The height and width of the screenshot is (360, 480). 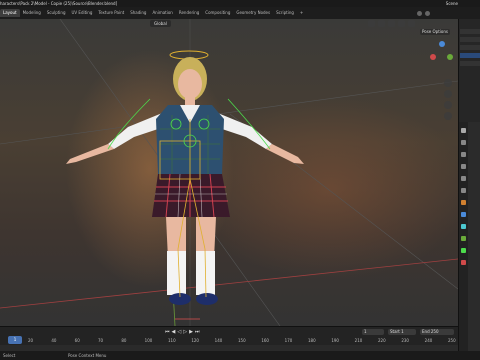 What do you see at coordinates (358, 340) in the screenshot?
I see `ruler-tick-label: 210` at bounding box center [358, 340].